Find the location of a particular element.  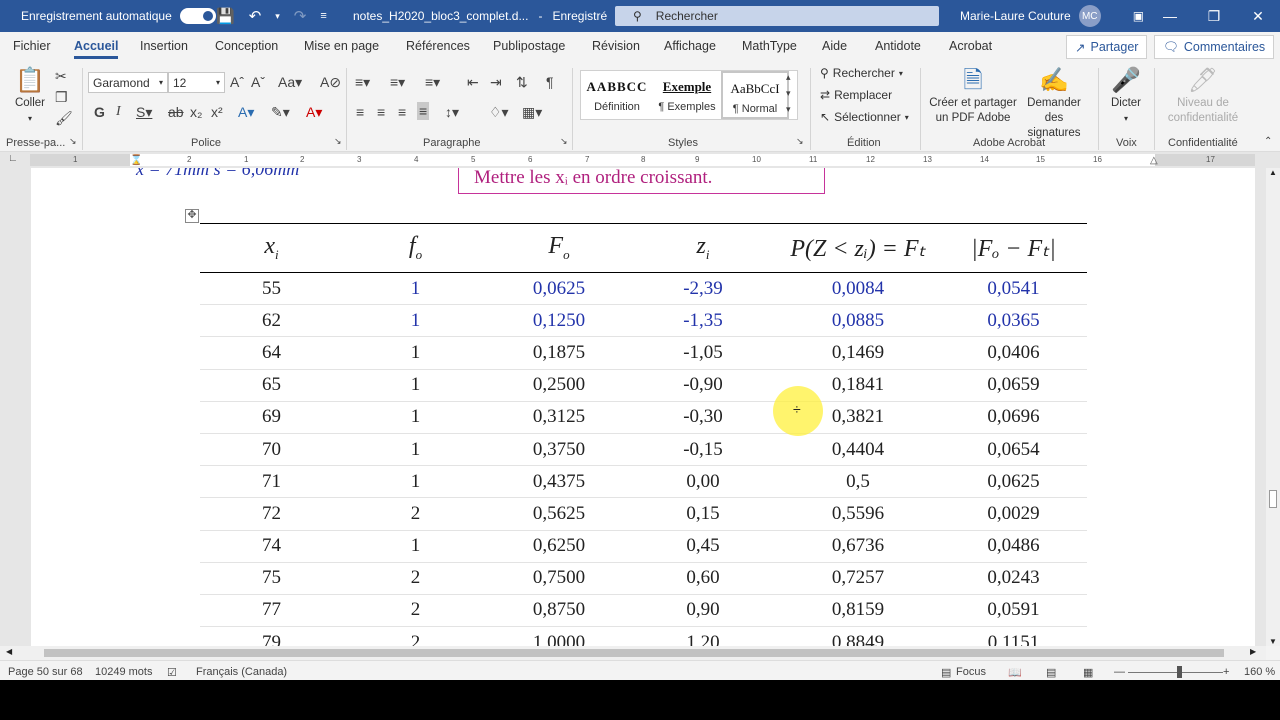

ribbon-display-icon: ▣ is located at coordinates (1138, 16).